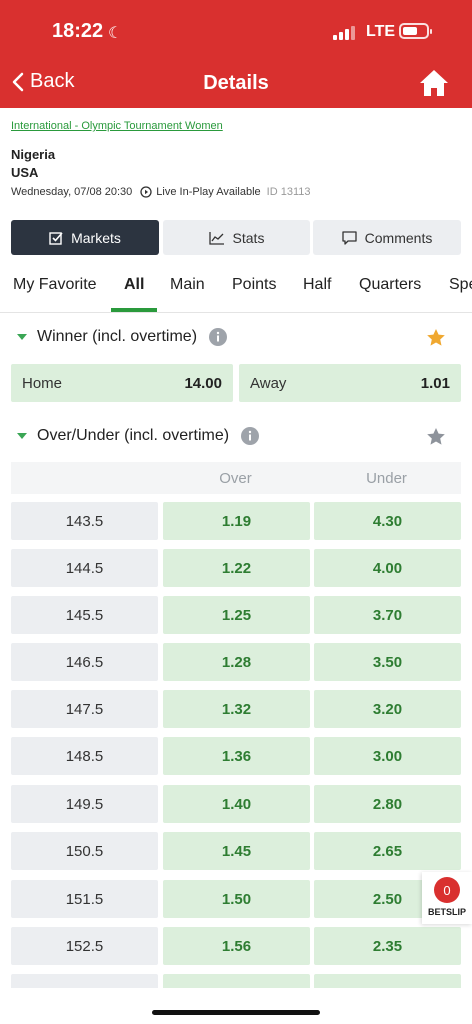  Describe the element at coordinates (122, 383) in the screenshot. I see `winner-home-odds: Home 14.00` at that location.